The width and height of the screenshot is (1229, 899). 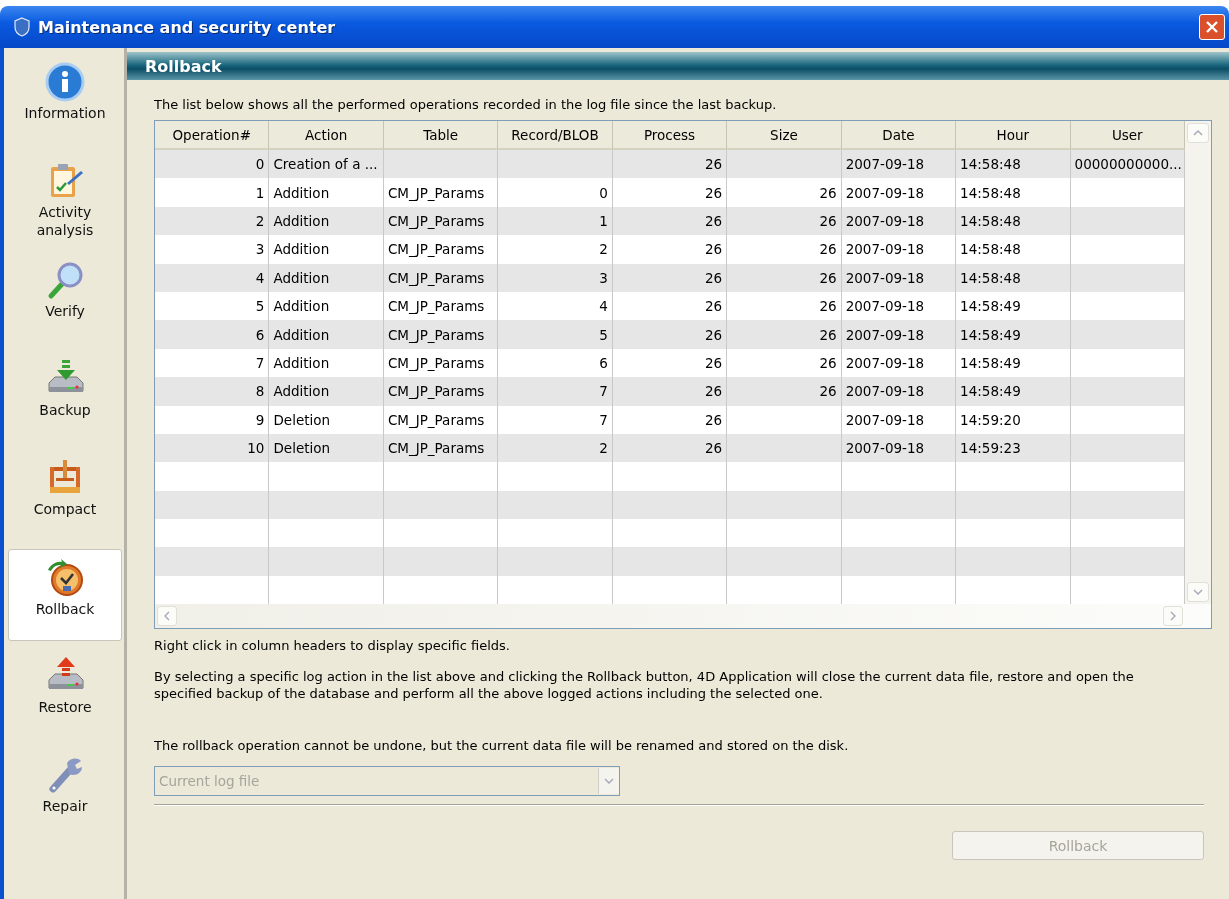 I want to click on sidebar-item: Information, so click(x=65, y=100).